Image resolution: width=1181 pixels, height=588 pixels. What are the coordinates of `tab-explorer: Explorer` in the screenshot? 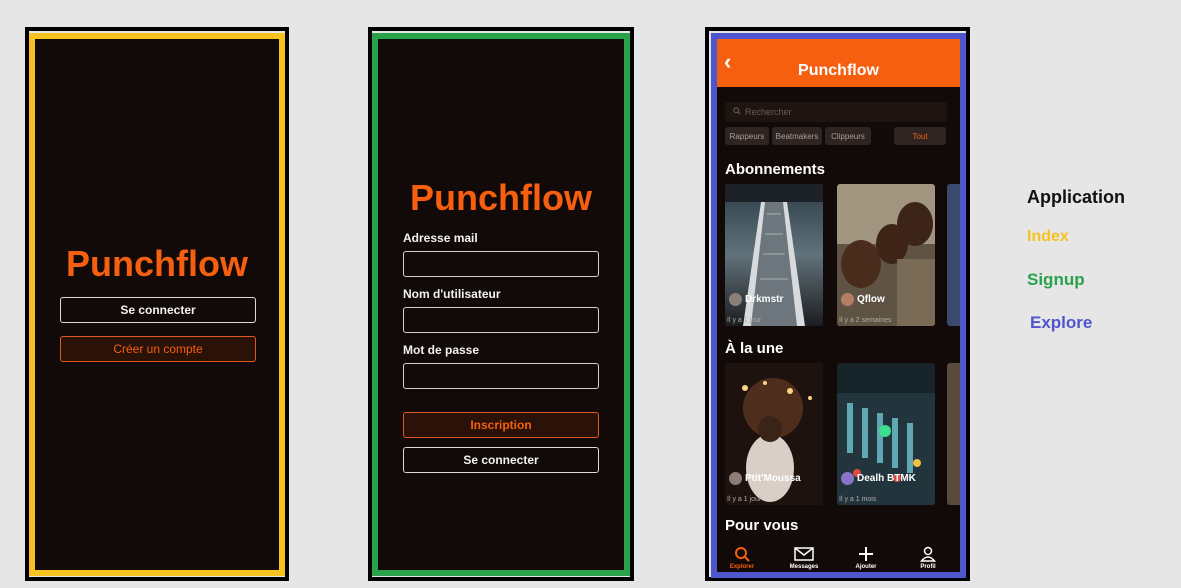 It's located at (742, 558).